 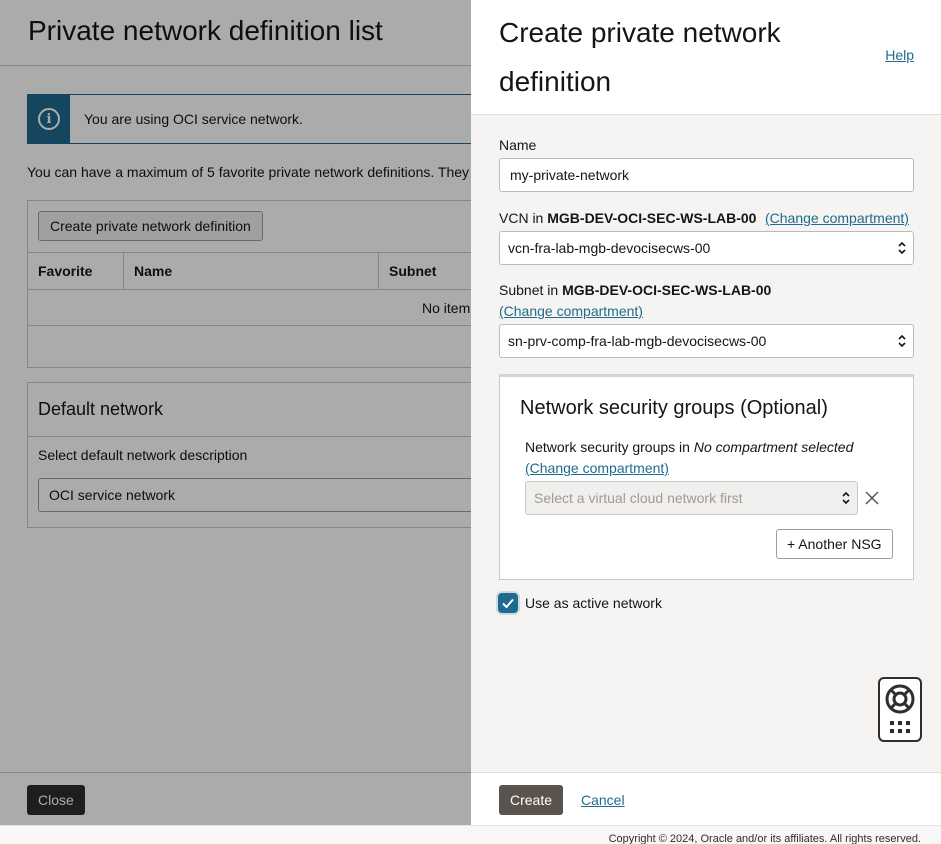 What do you see at coordinates (571, 311) in the screenshot?
I see `subnet-change-compartment-link: (Change compartment)` at bounding box center [571, 311].